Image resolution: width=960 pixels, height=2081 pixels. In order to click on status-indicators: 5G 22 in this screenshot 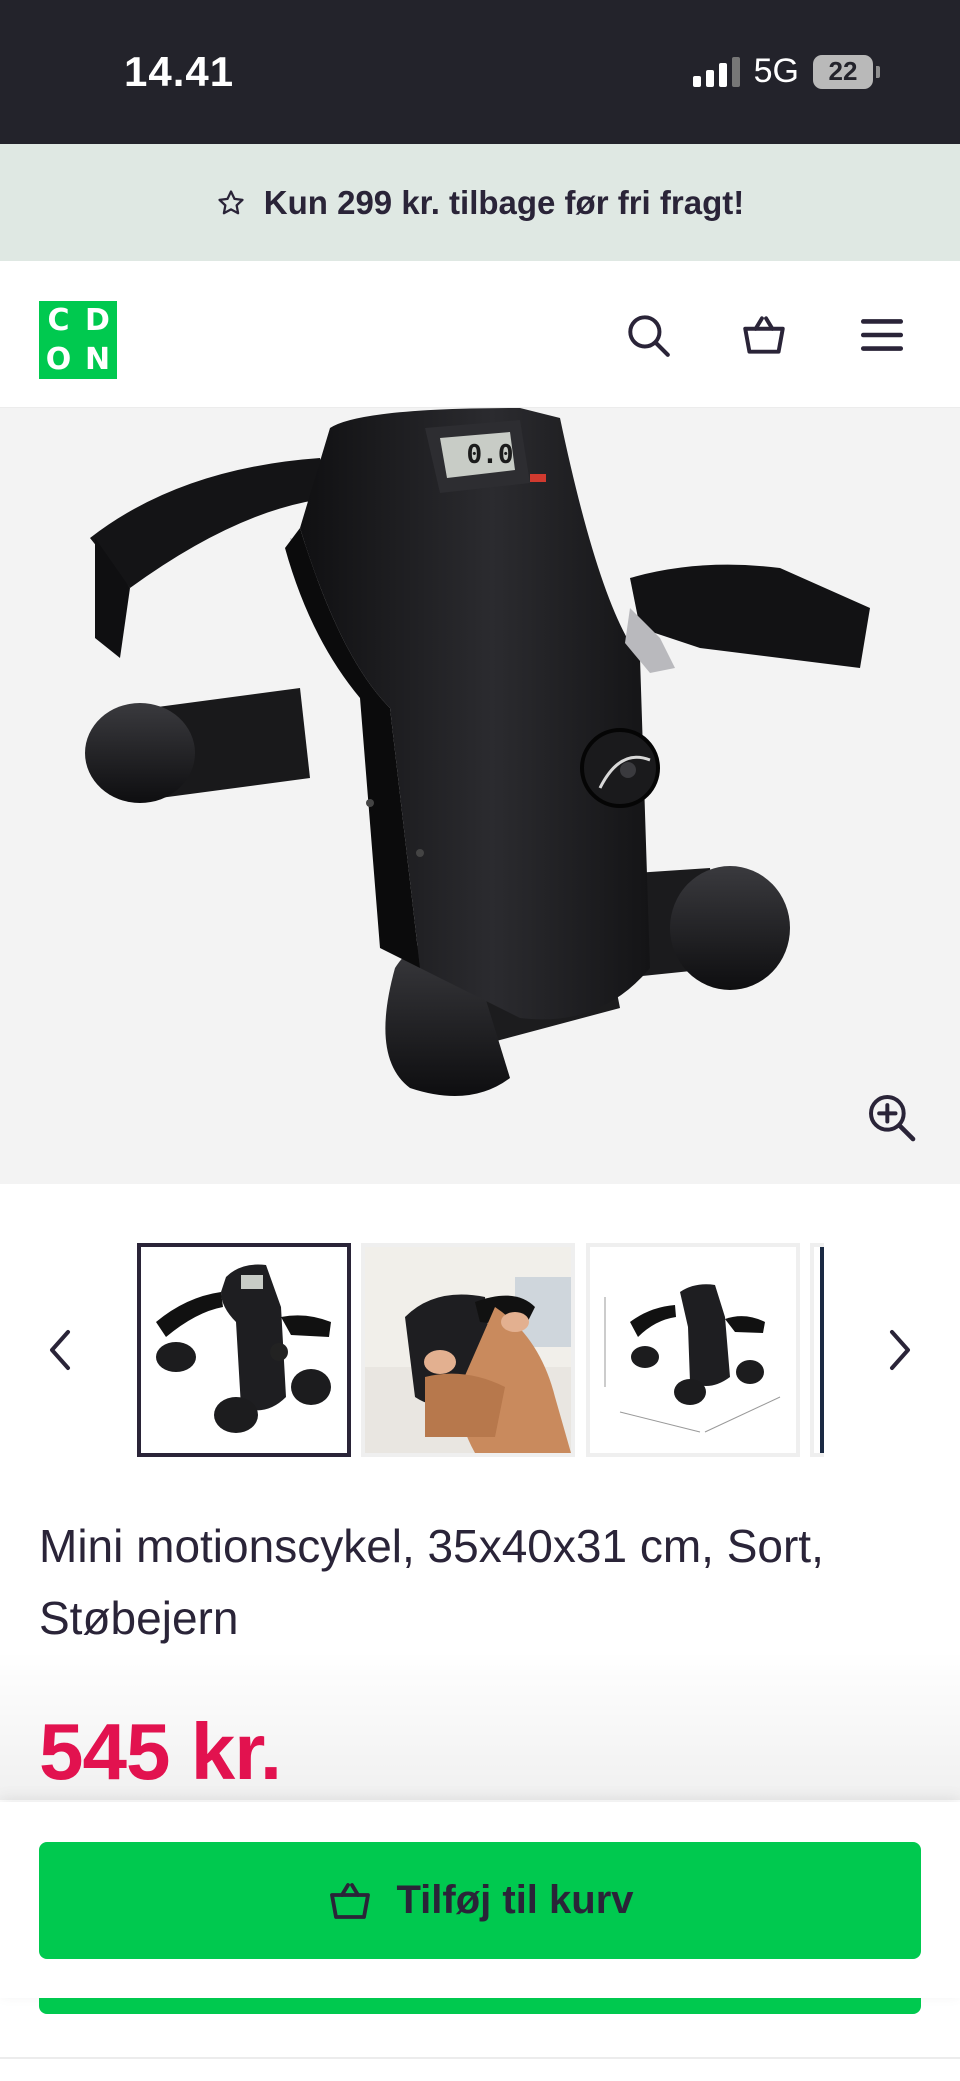, I will do `click(786, 71)`.